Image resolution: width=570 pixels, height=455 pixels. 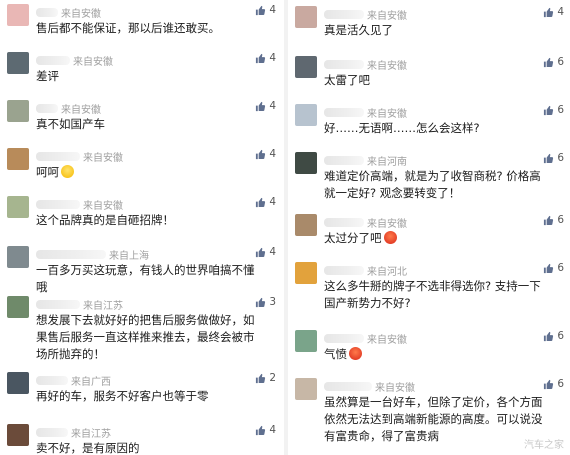 What do you see at coordinates (544, 445) in the screenshot?
I see `watermark: 汽车之家` at bounding box center [544, 445].